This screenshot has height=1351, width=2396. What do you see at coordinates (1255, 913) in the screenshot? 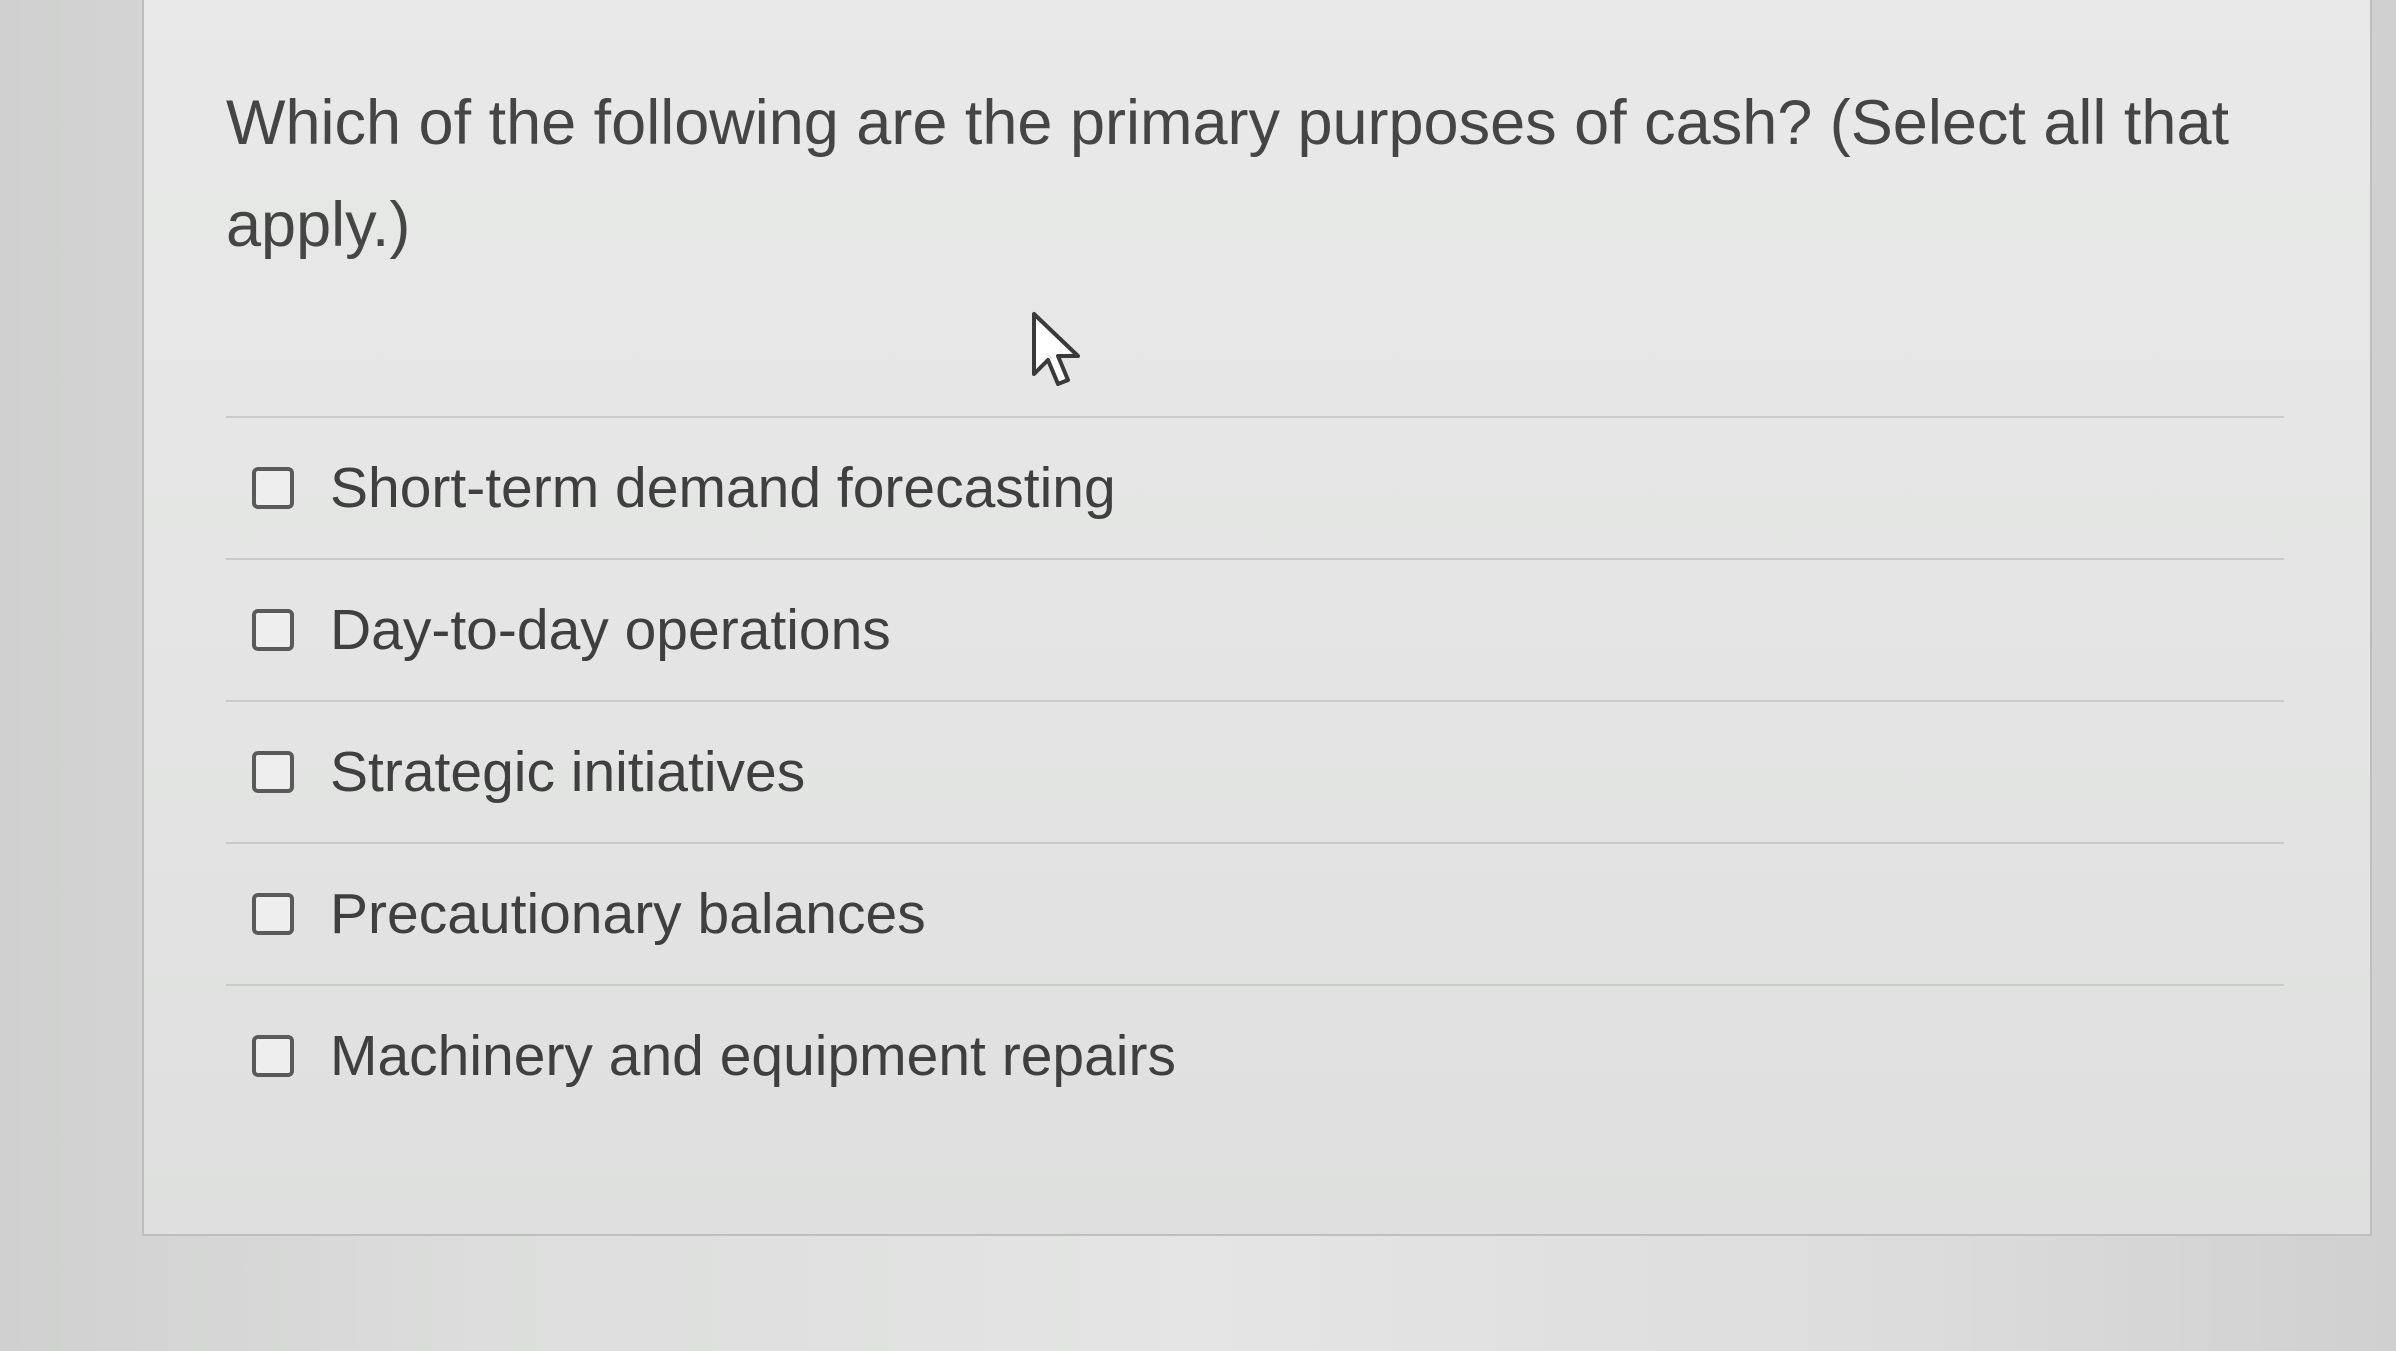
I see `option-precautionary-balances: Precautionary balances` at bounding box center [1255, 913].